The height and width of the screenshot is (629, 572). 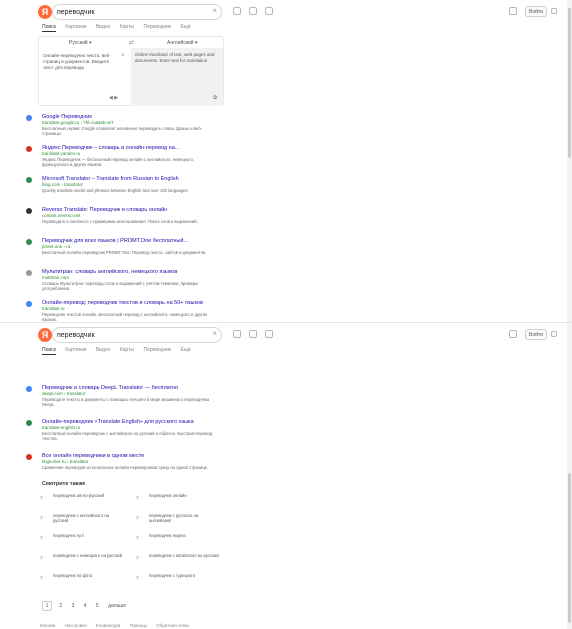 What do you see at coordinates (97, 606) in the screenshot?
I see `page-link: 5` at bounding box center [97, 606].